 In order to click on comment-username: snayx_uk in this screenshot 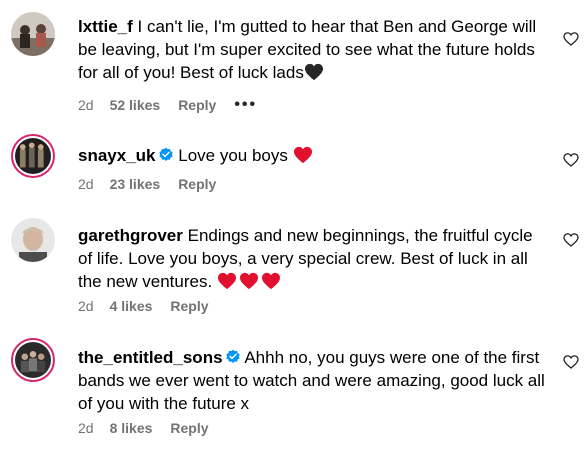, I will do `click(117, 155)`.